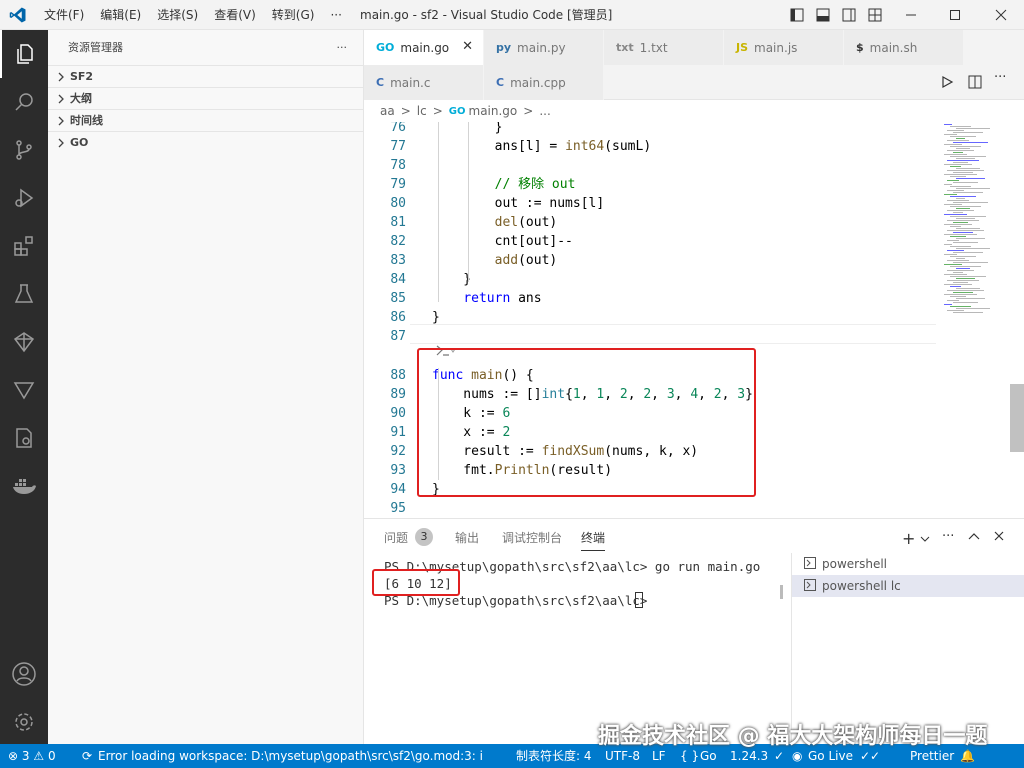  What do you see at coordinates (875, 15) in the screenshot?
I see `customize-layout-icon` at bounding box center [875, 15].